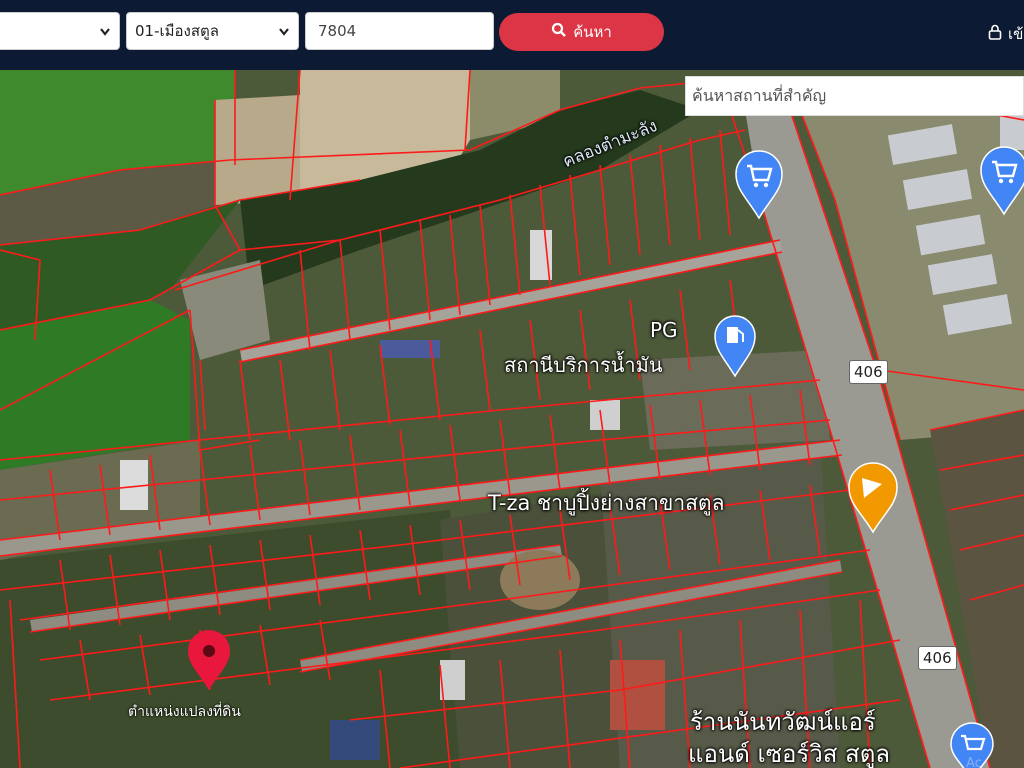  I want to click on lock-icon, so click(995, 34).